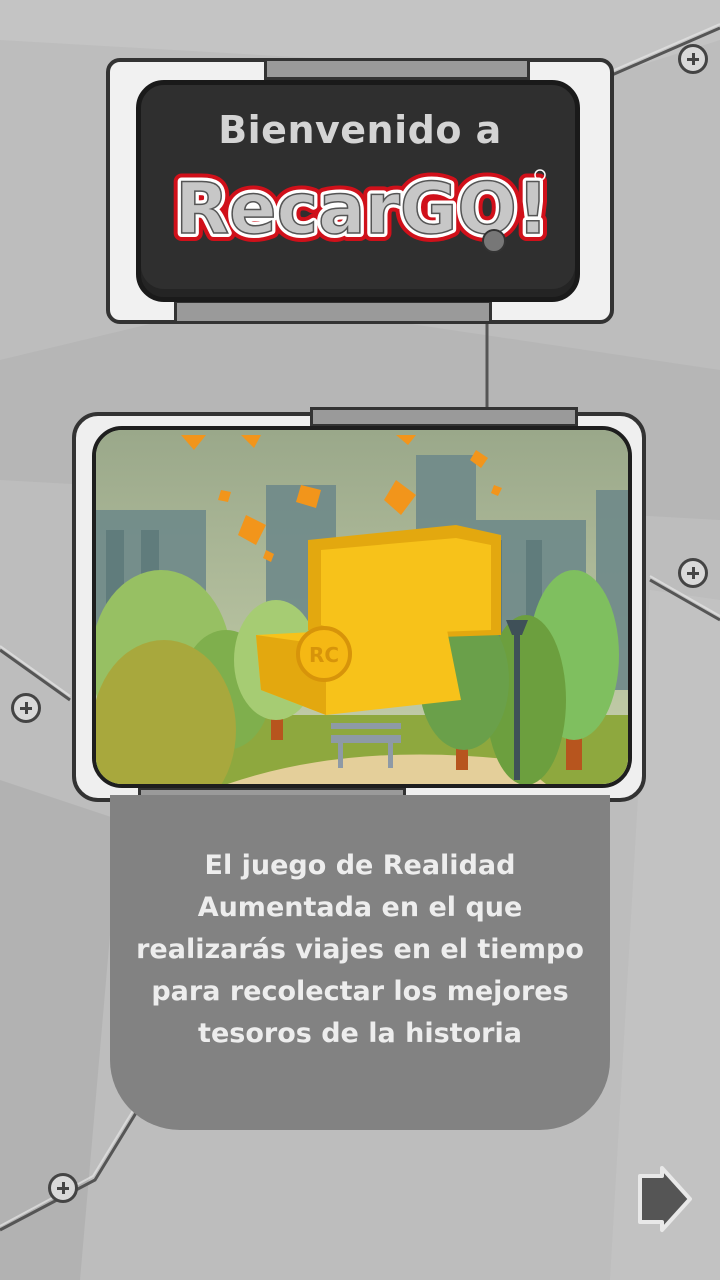 This screenshot has height=1280, width=720. I want to click on next-button, so click(664, 1199).